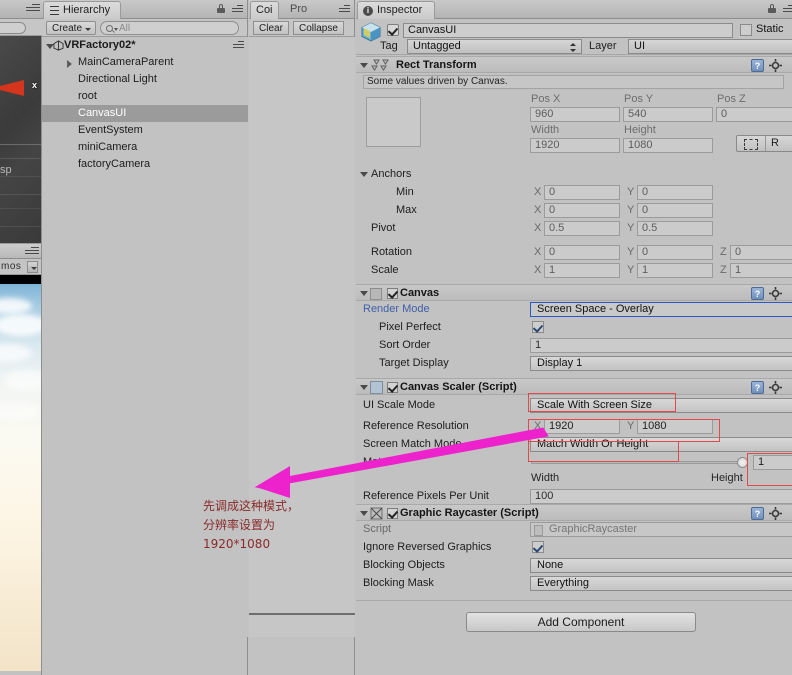 The width and height of the screenshot is (792, 675). I want to click on collapse-button: Collapse, so click(318, 28).